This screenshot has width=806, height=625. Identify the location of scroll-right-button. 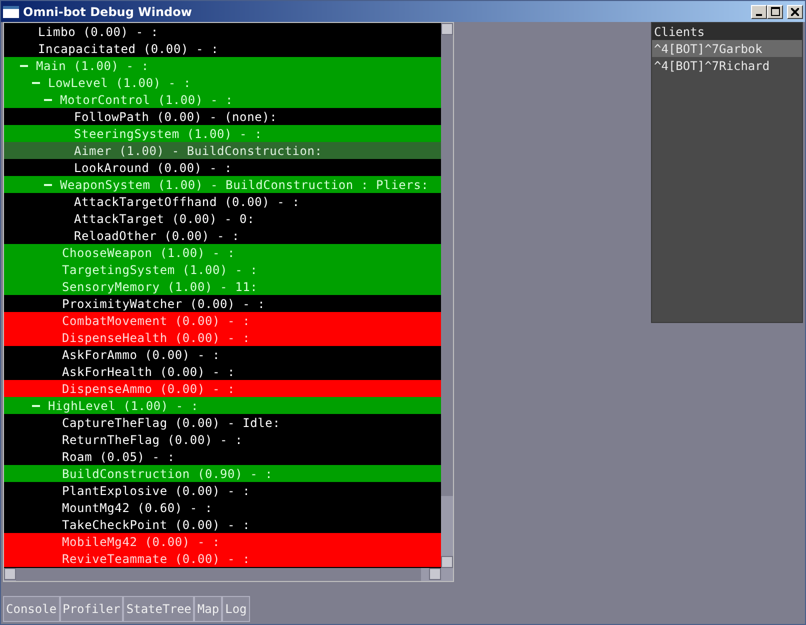
(435, 574).